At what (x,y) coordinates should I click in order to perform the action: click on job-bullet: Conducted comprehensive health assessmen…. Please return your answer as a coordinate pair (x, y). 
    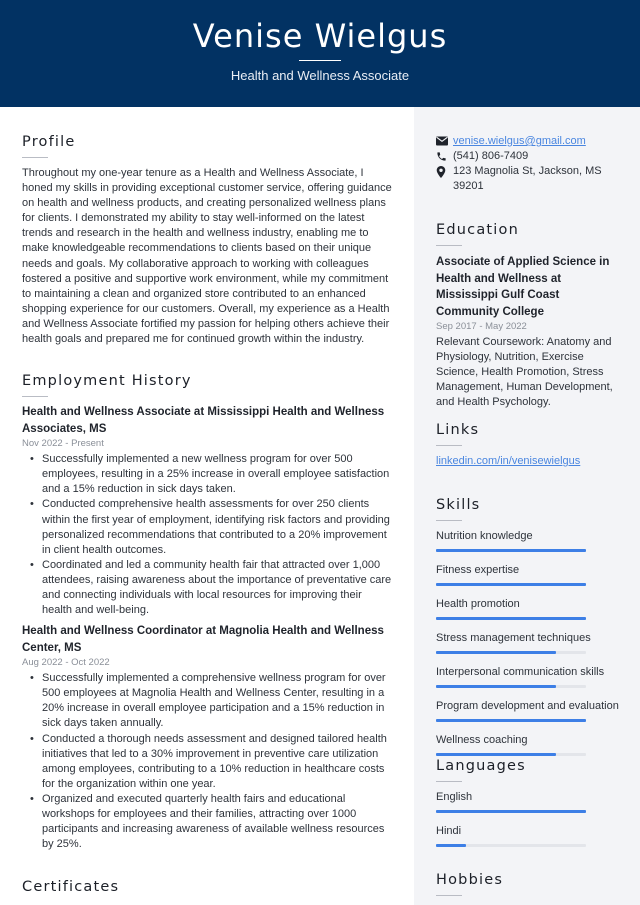
    Looking at the image, I should click on (211, 527).